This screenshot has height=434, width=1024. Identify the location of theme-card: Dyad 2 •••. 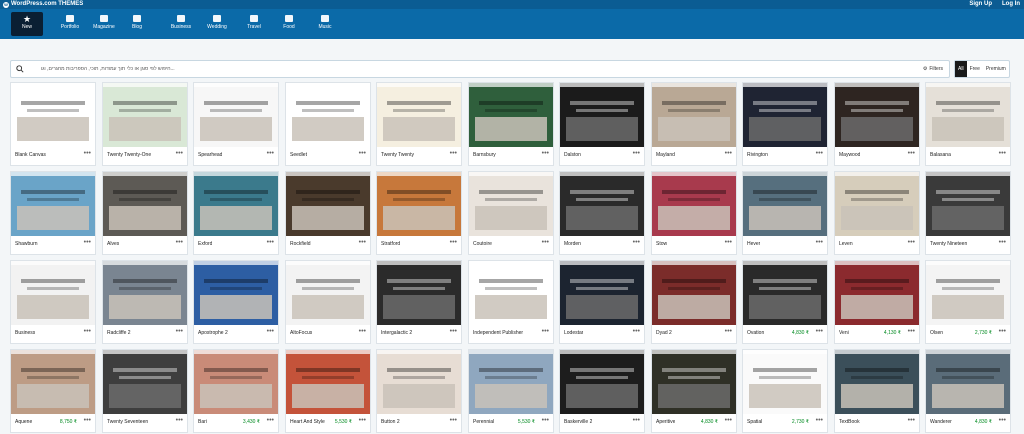
(694, 302).